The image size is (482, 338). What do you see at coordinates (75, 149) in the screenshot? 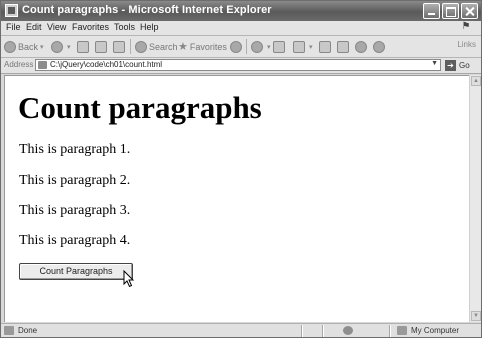
I see `paragraph-1: This is paragraph 1.` at bounding box center [75, 149].